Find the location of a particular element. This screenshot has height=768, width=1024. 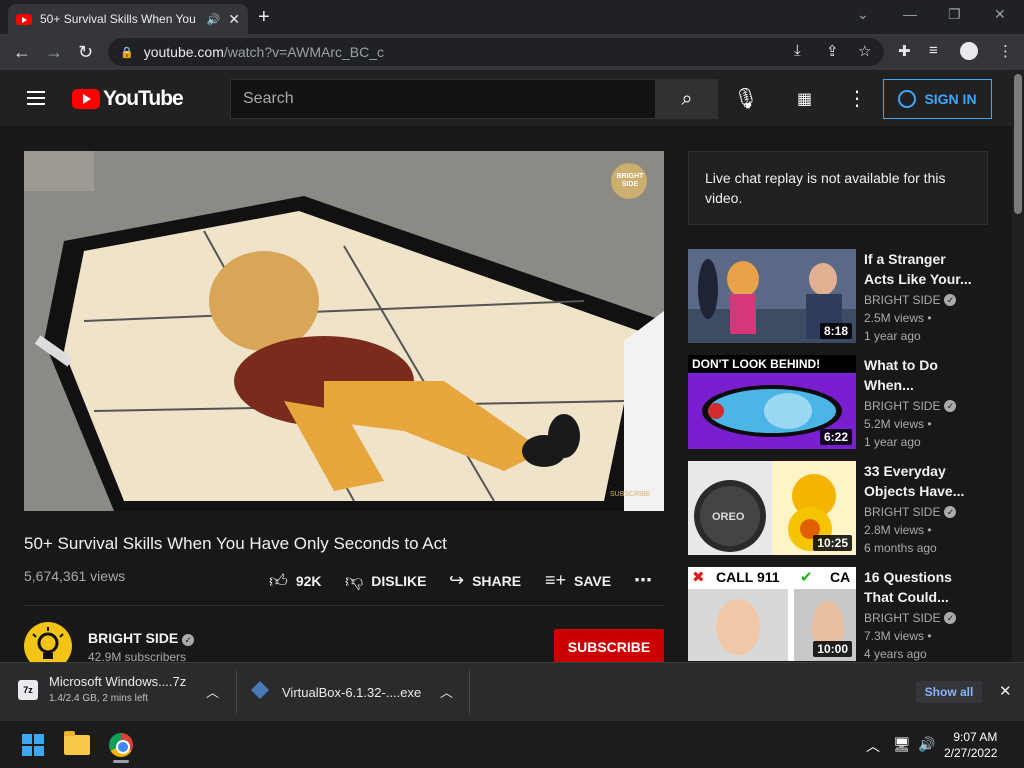

x-mark-icon: ✖ is located at coordinates (698, 577).